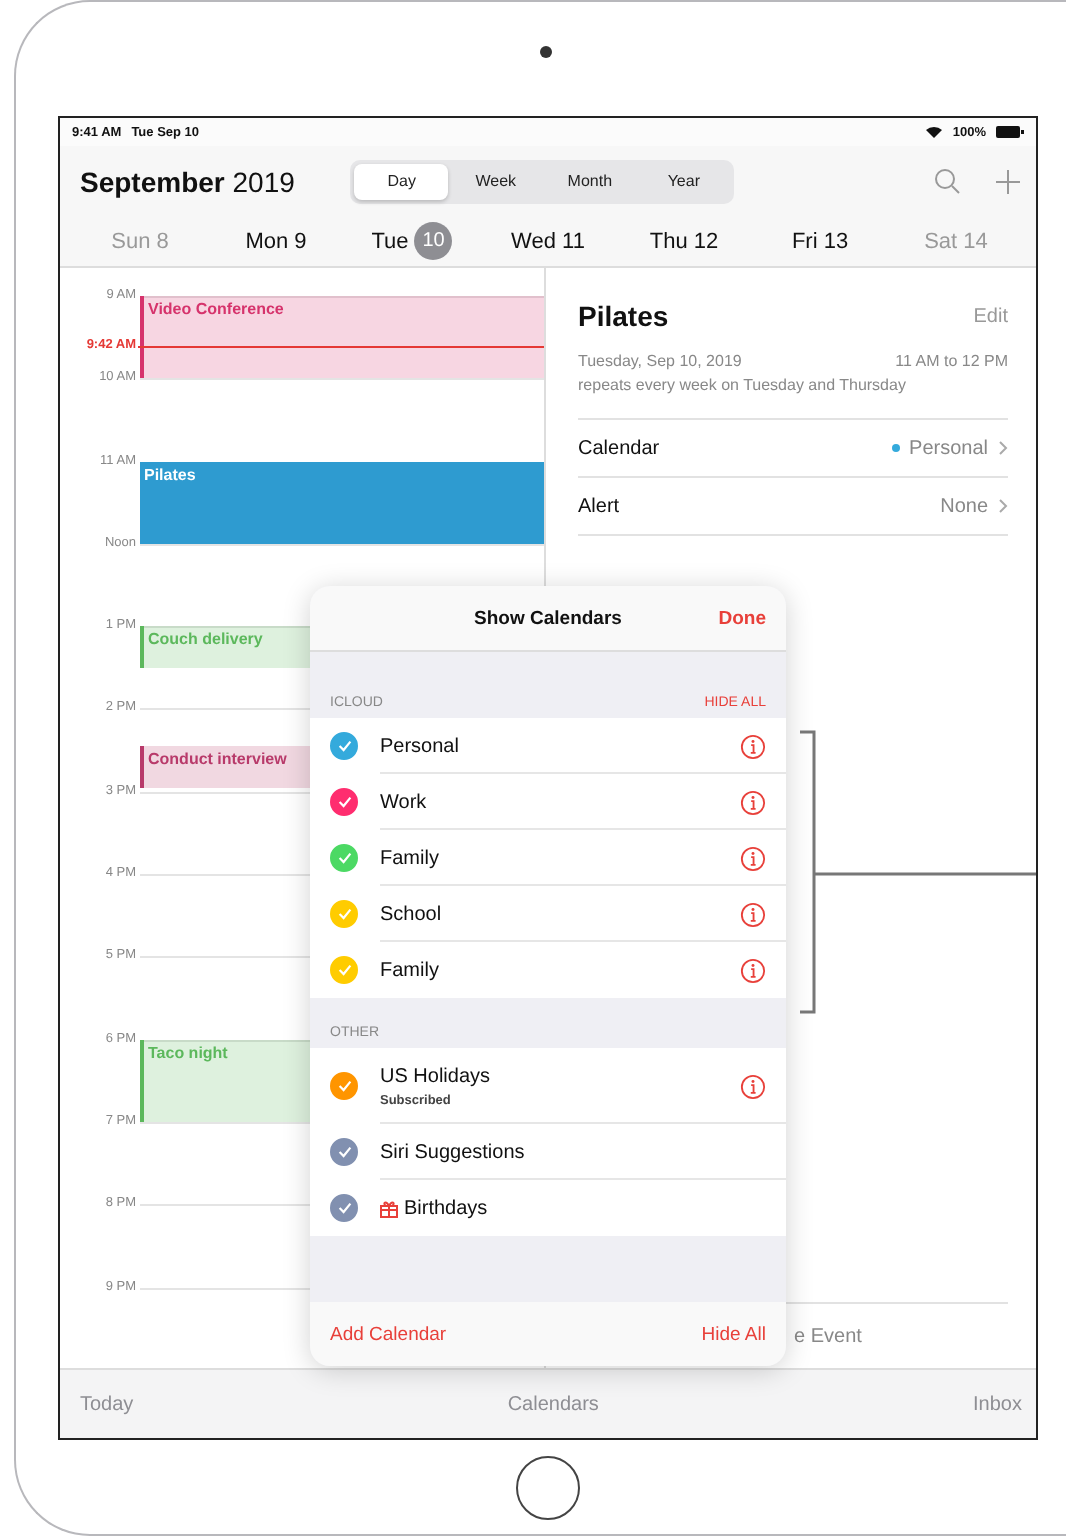  I want to click on search-icon, so click(947, 181).